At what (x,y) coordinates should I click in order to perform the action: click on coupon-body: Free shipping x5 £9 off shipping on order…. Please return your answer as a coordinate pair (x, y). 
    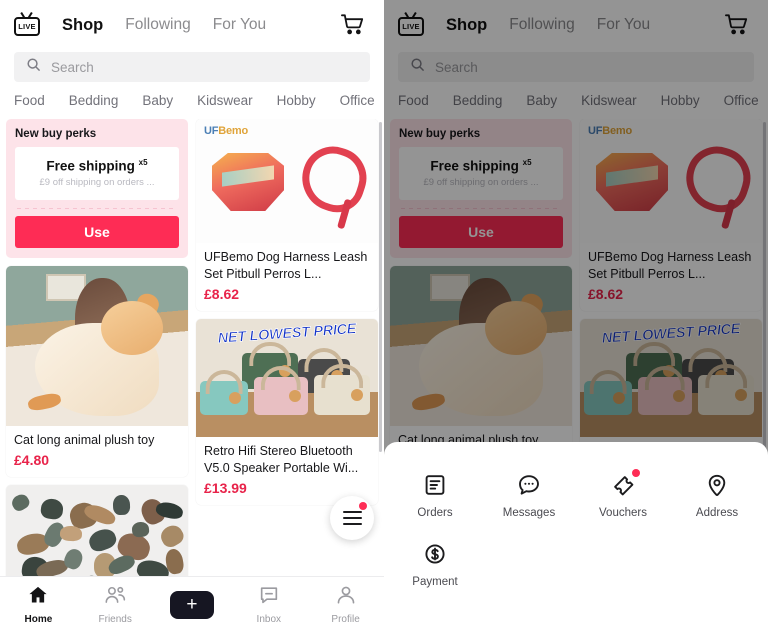
    Looking at the image, I should click on (97, 173).